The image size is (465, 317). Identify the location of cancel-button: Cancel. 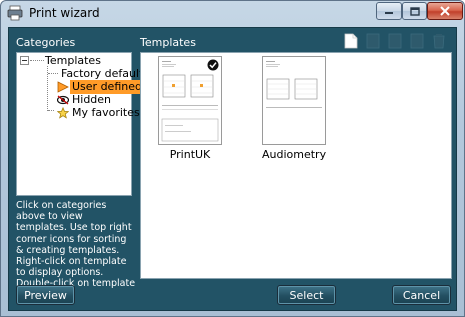
(421, 295).